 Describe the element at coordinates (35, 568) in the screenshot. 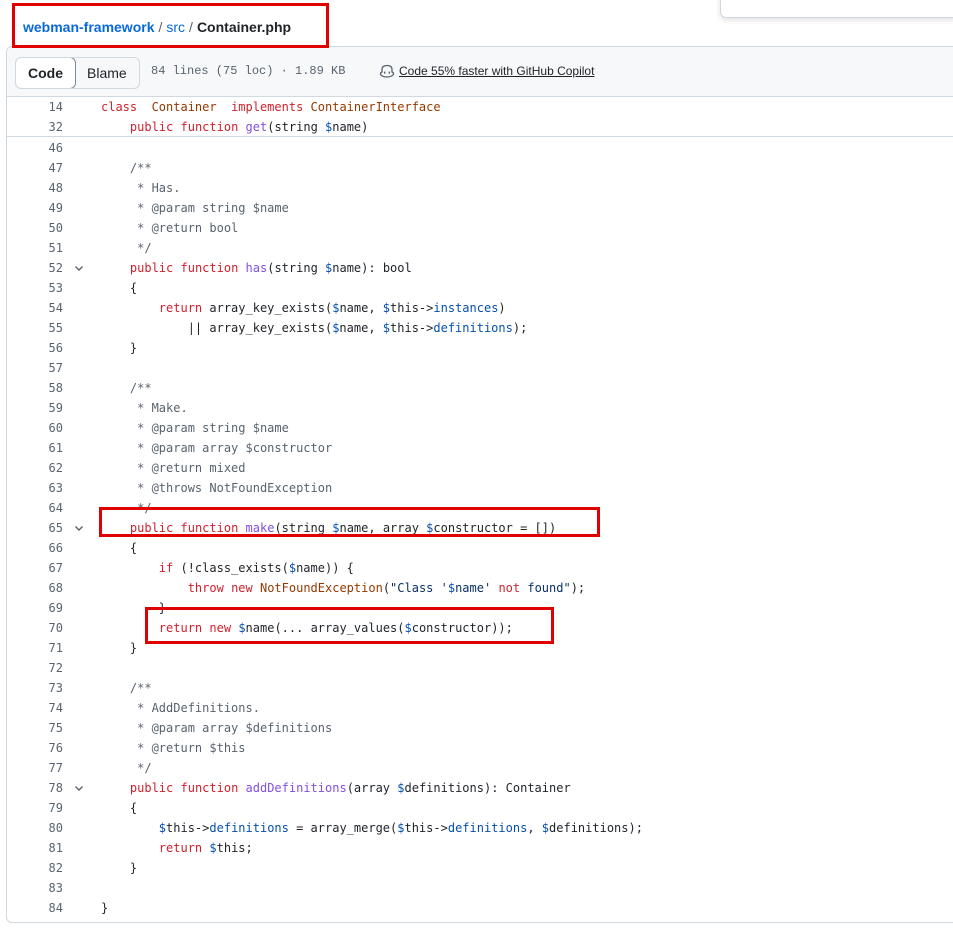

I see `line-number: 67` at that location.